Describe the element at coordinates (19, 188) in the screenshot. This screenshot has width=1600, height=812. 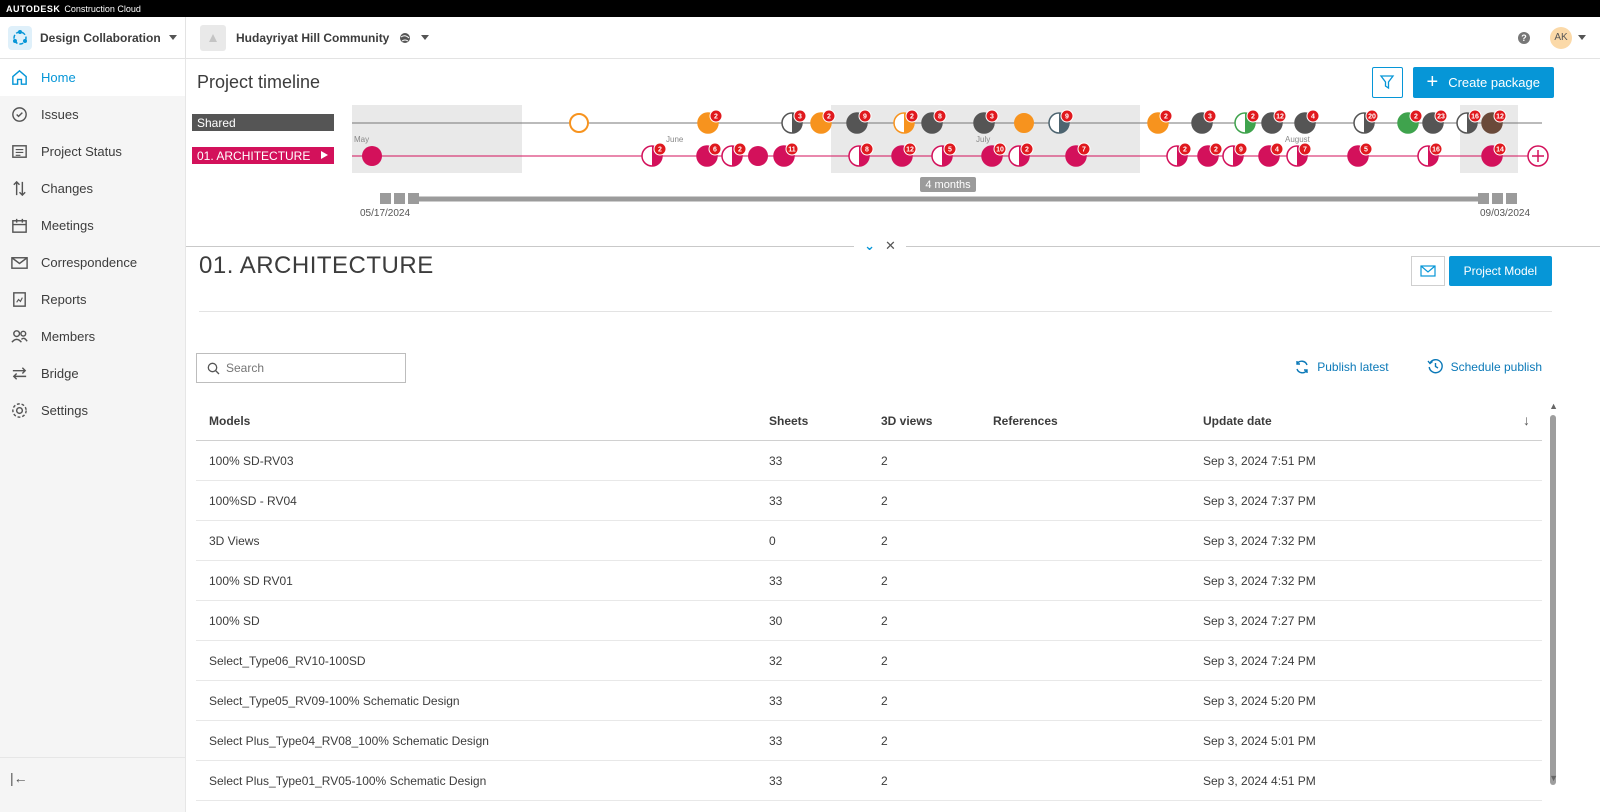
I see `changes-icon` at that location.